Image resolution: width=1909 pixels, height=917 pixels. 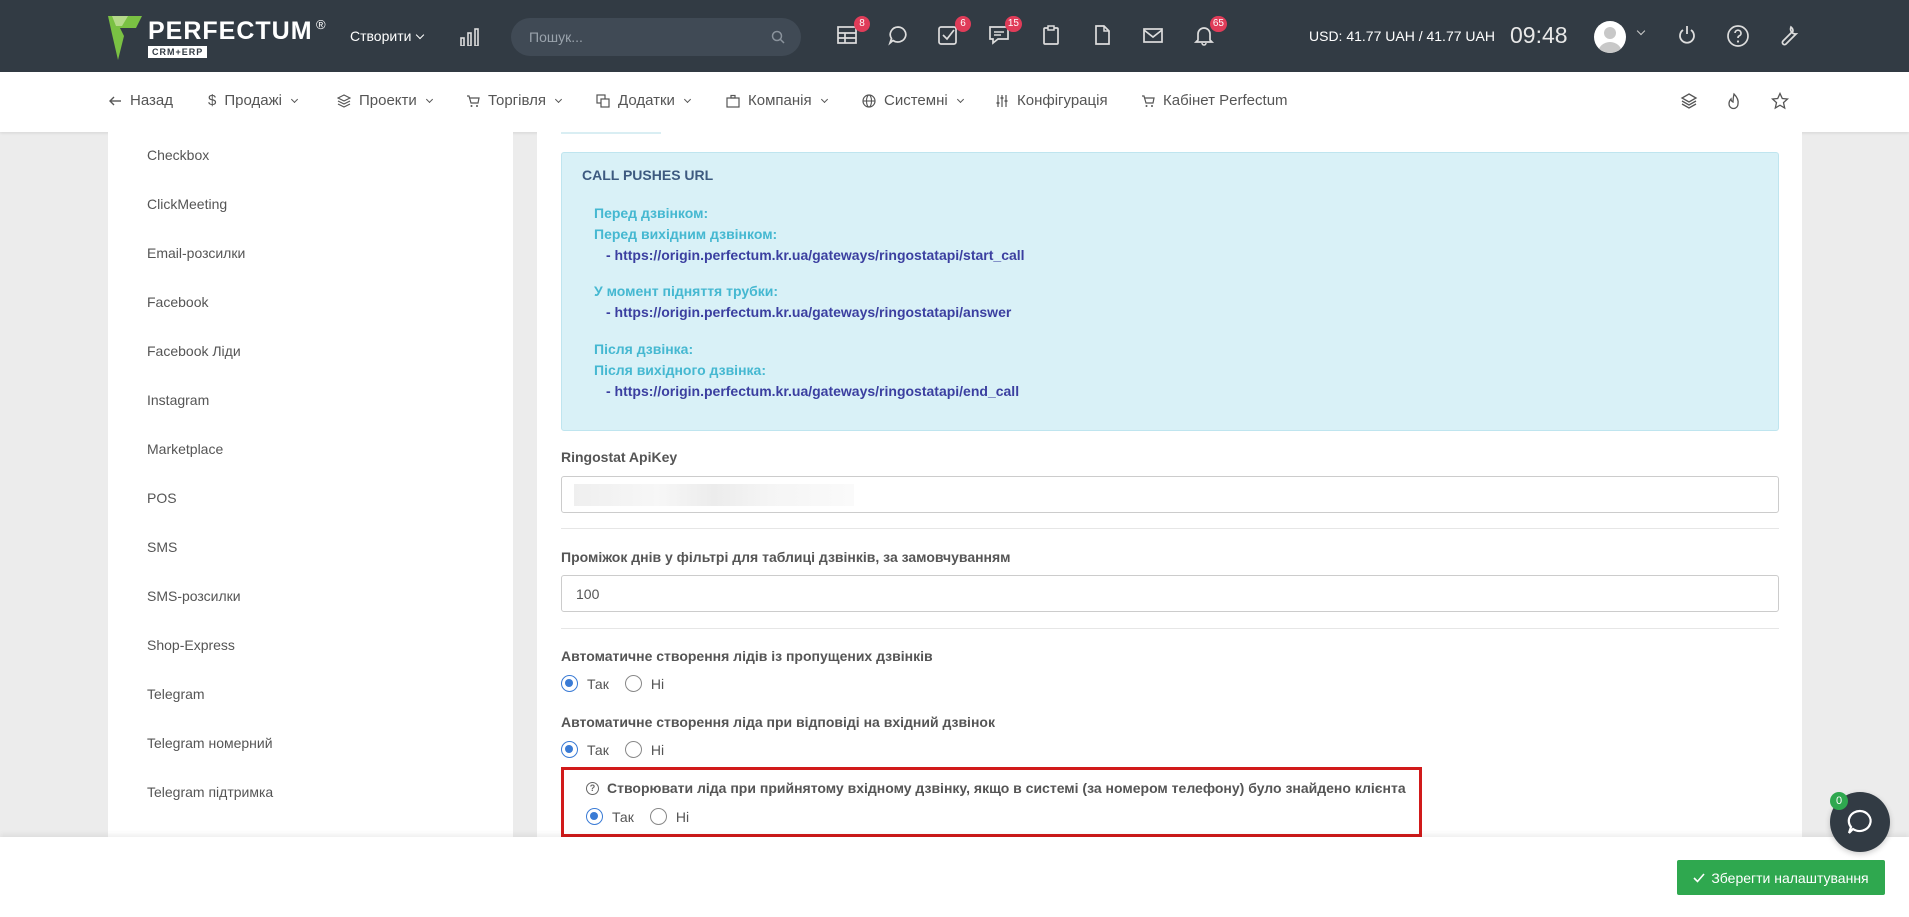 What do you see at coordinates (1790, 877) in the screenshot?
I see `save-settings-label: Зберегти налаштування` at bounding box center [1790, 877].